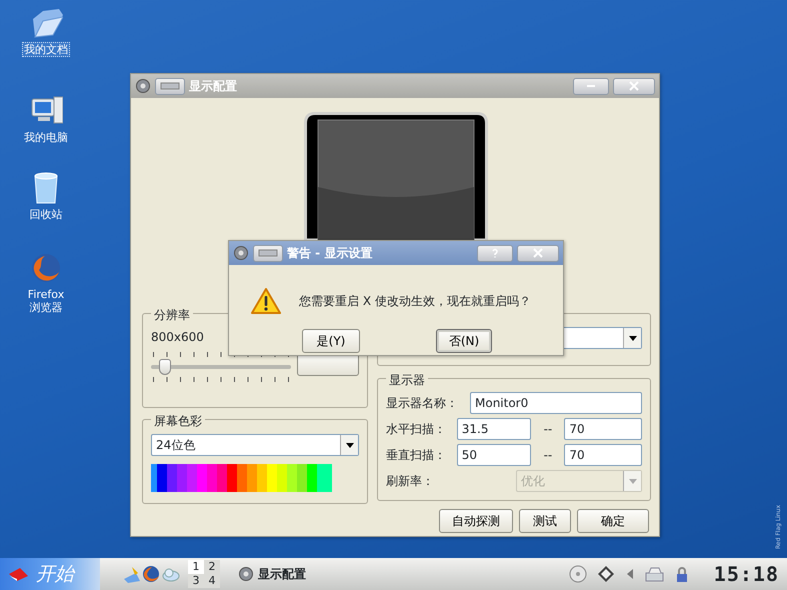 The height and width of the screenshot is (590, 787). I want to click on dialog-button: 是(Y), so click(331, 341).